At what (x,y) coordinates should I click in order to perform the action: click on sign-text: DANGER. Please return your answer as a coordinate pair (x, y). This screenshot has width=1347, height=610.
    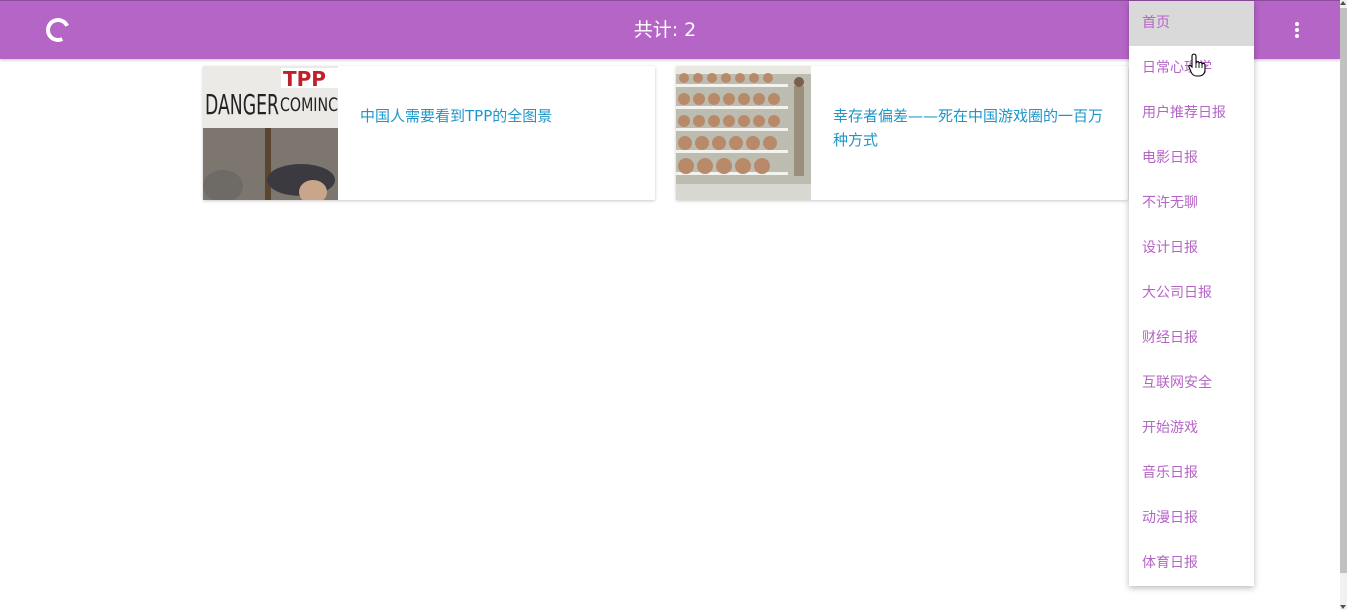
    Looking at the image, I should click on (242, 104).